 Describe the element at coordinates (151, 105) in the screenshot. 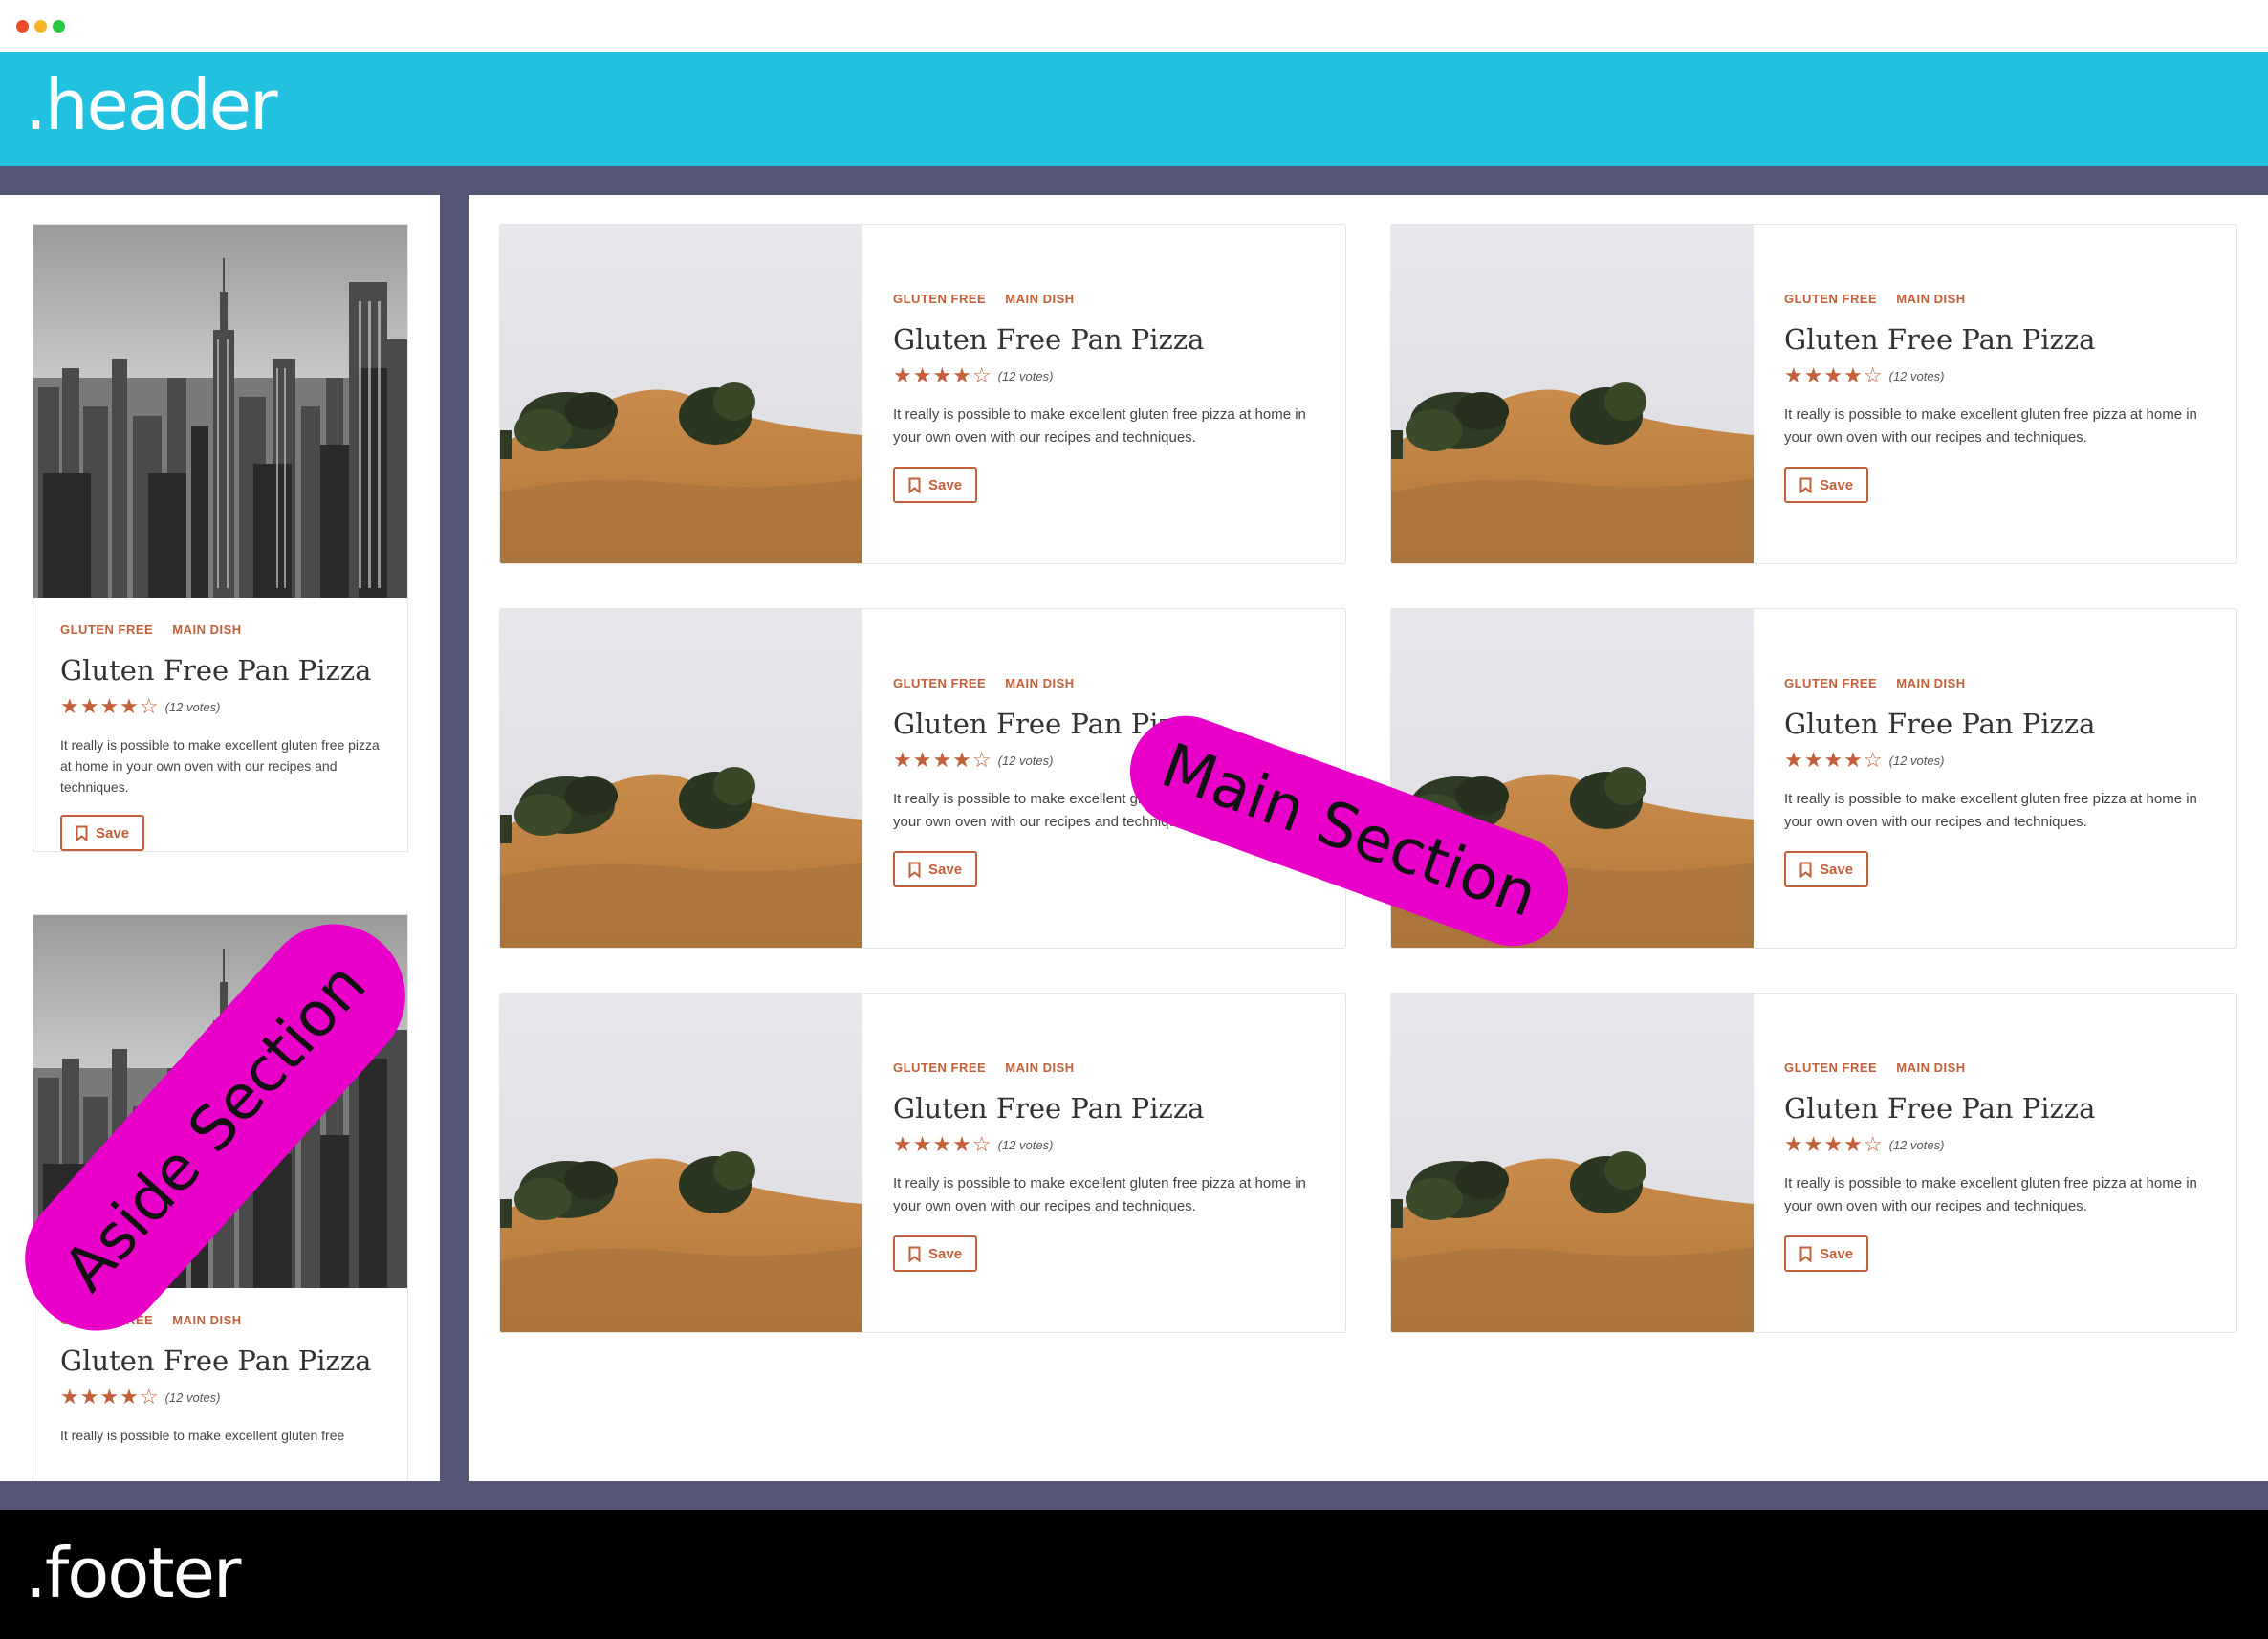

I see `header-label: .header` at that location.